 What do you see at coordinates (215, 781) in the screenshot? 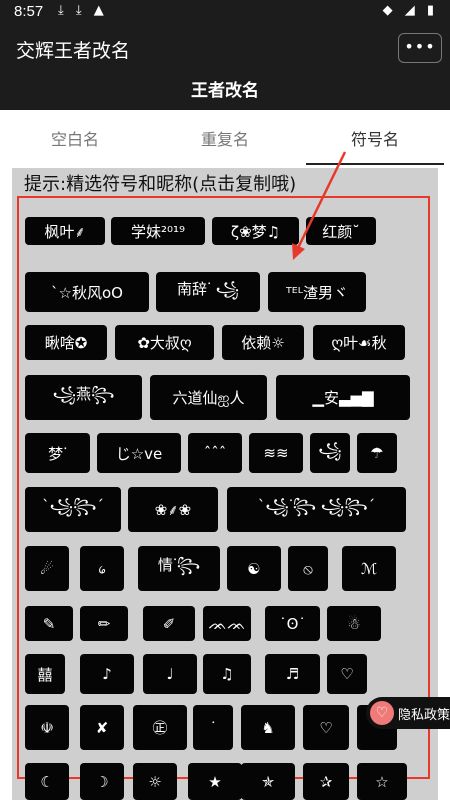
I see `symbol-nickname-button: ★` at bounding box center [215, 781].